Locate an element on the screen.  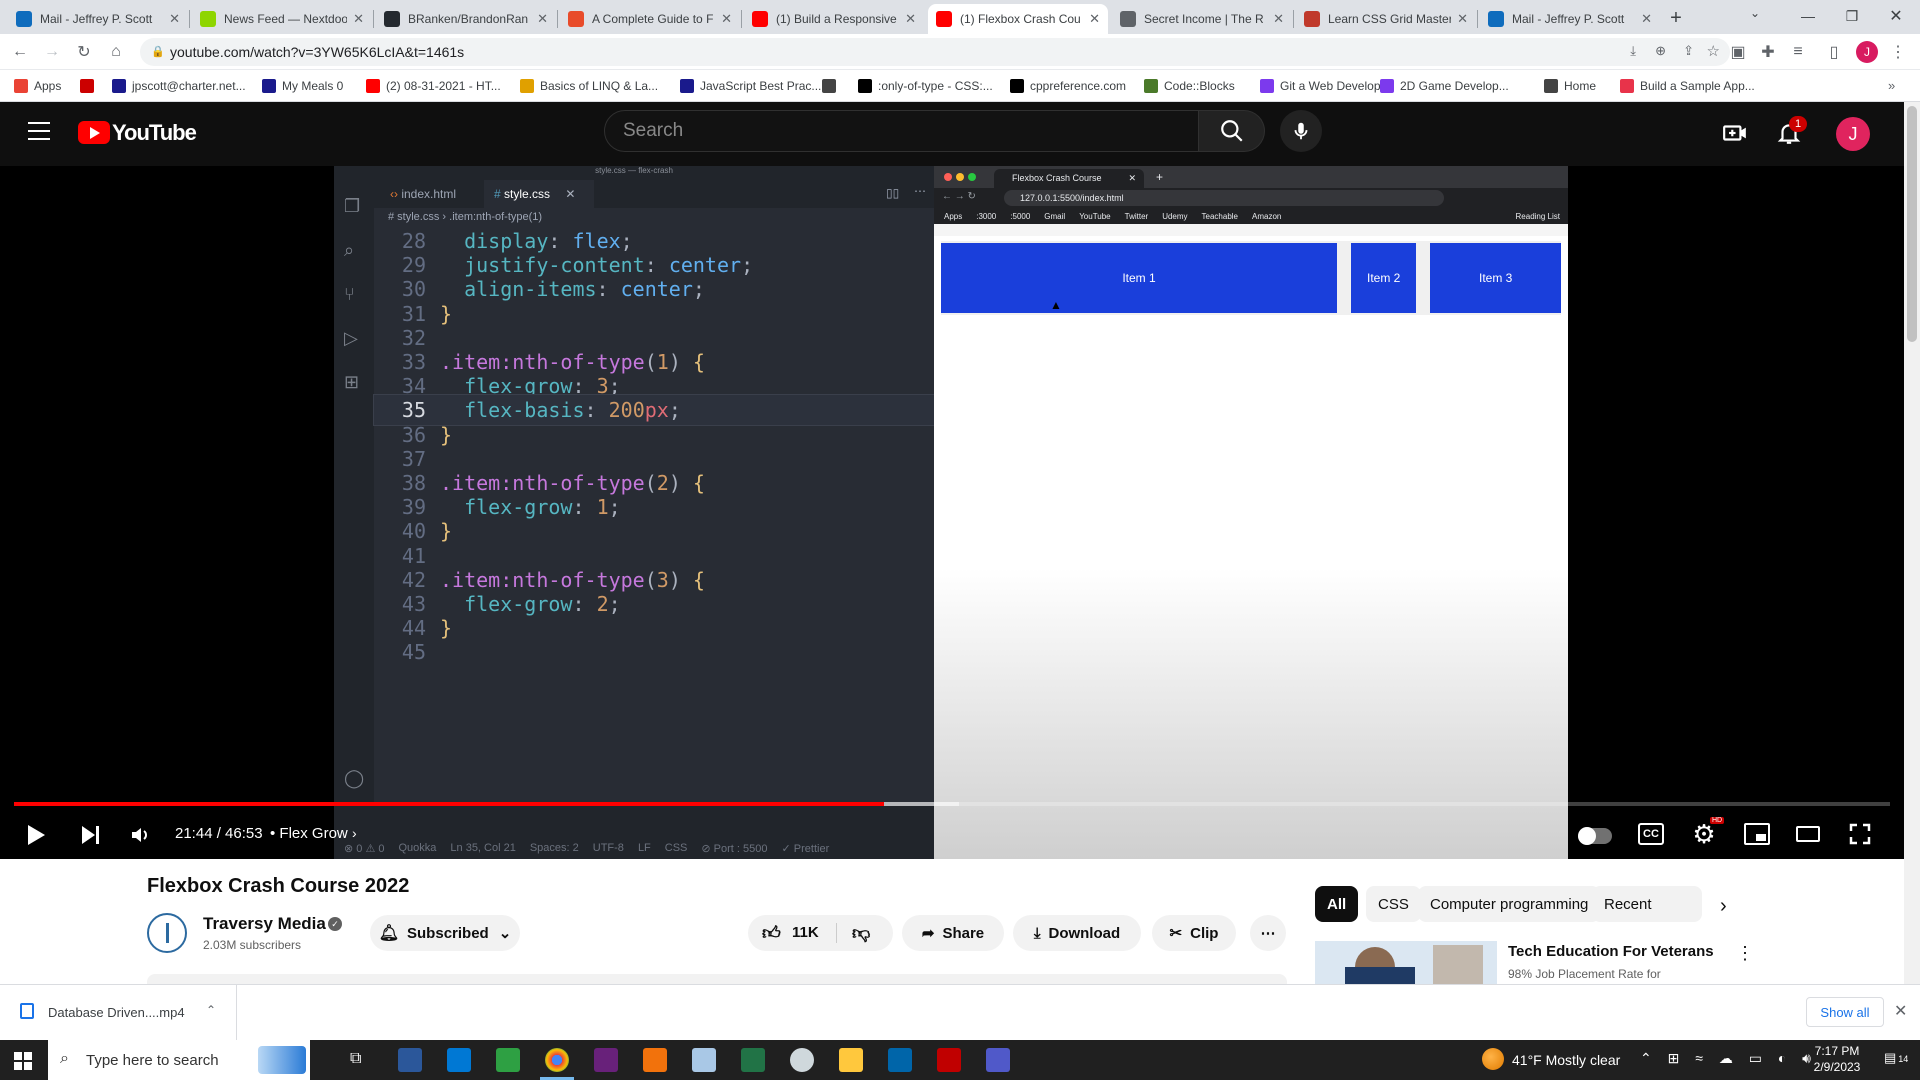
tab-style-css: # style.css ✕ is located at coordinates (539, 194).